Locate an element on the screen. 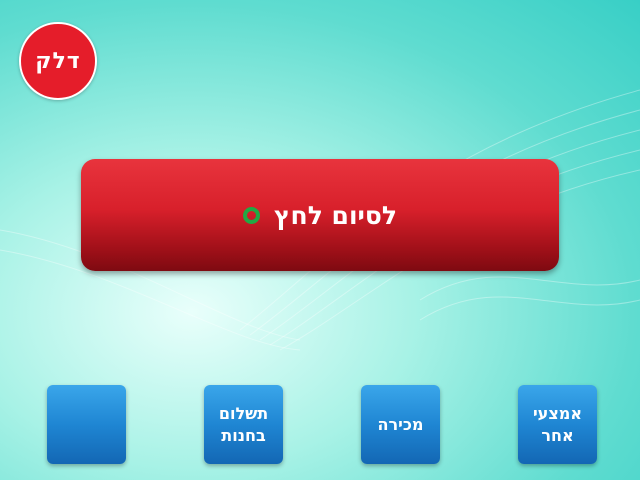 The image size is (640, 480). ring-icon is located at coordinates (251, 215).